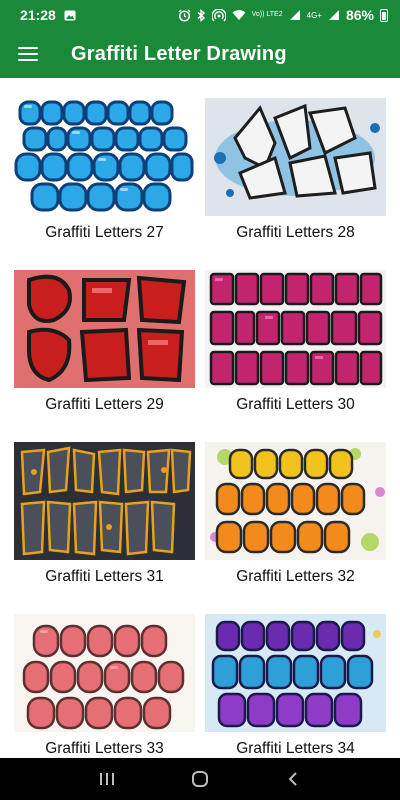 This screenshot has width=400, height=800. I want to click on graffiti-card-31: Graffiti Letters 31, so click(109, 508).